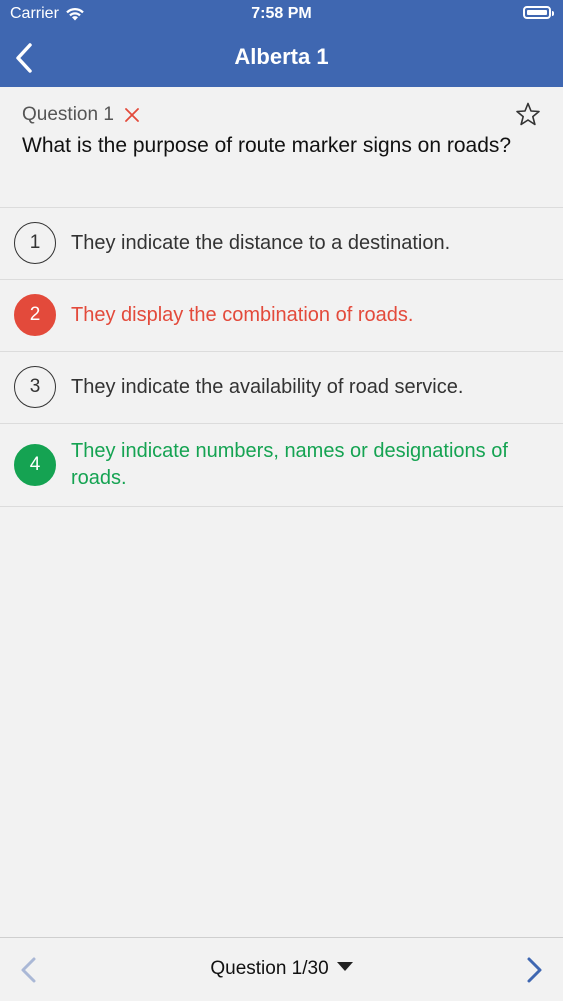  I want to click on wrong-x-icon, so click(132, 115).